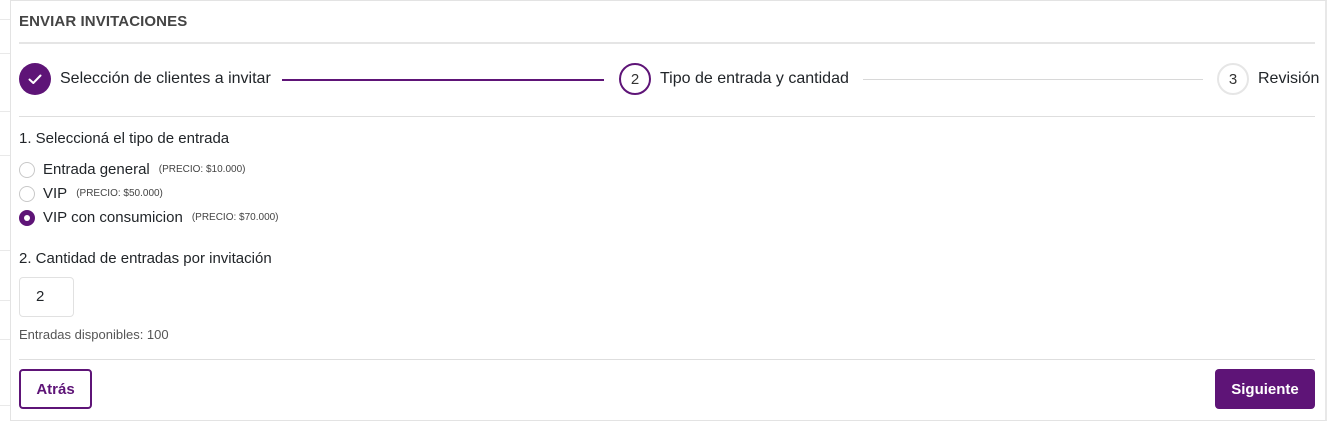  I want to click on step-2: 2 Tipo de entrada y cantidad, so click(734, 79).